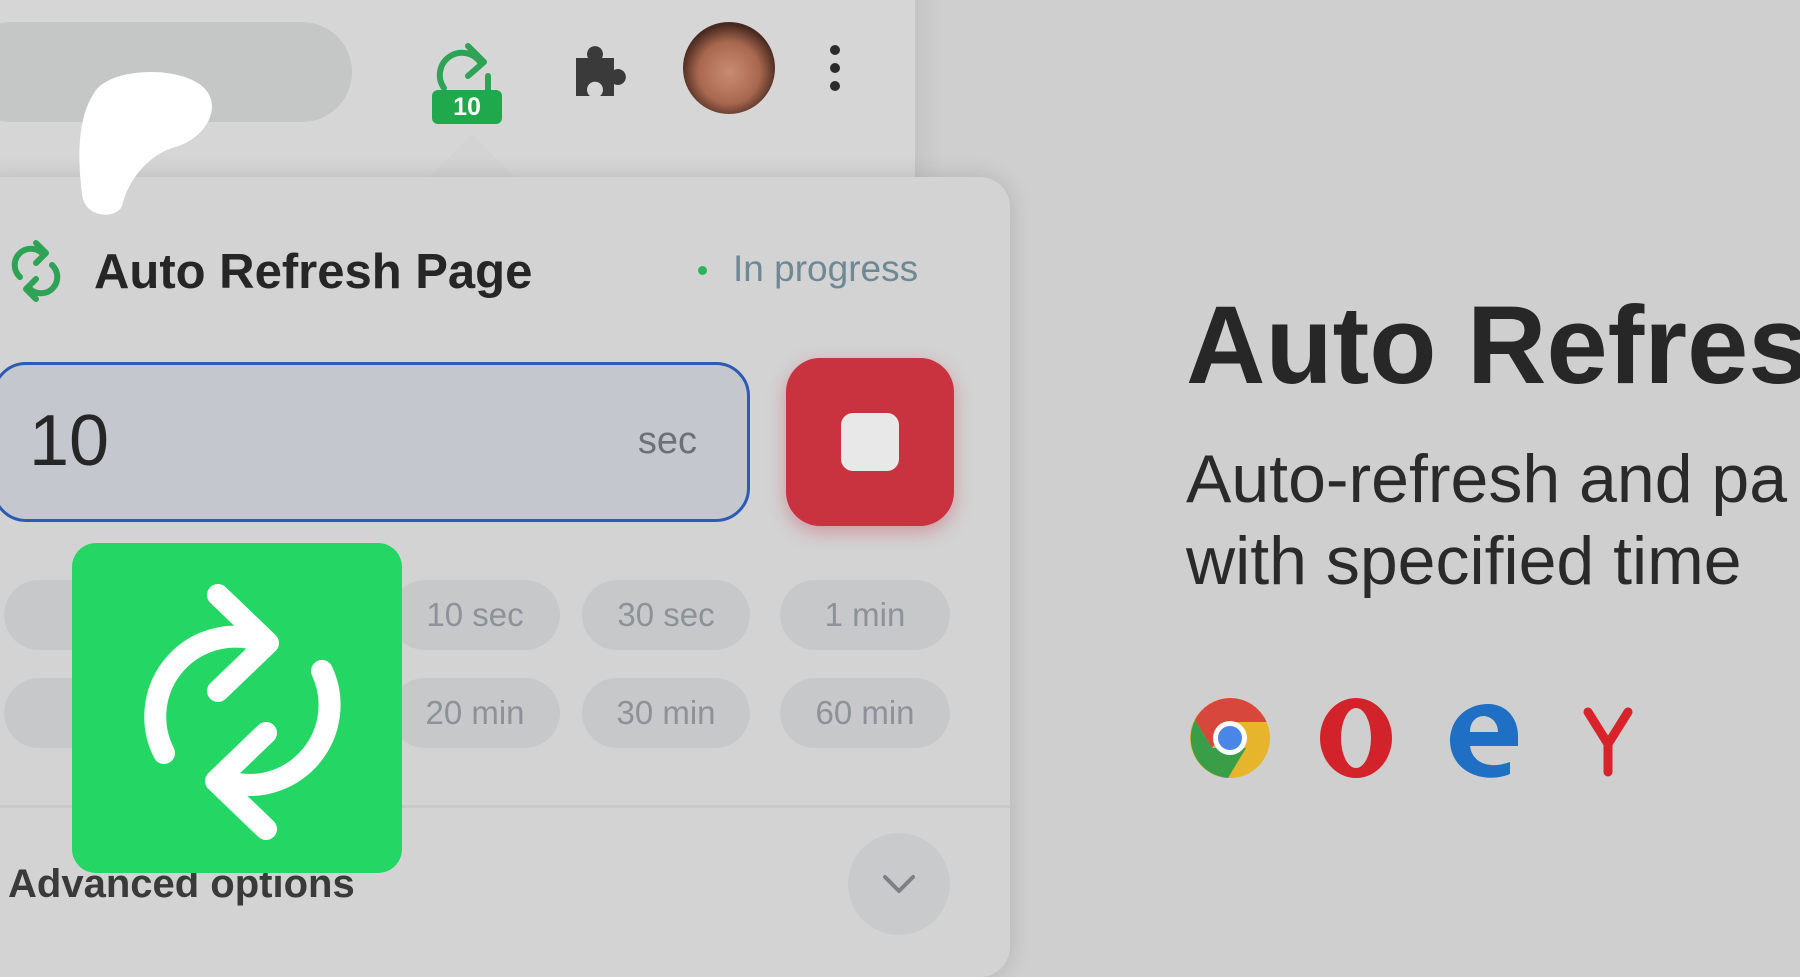 Image resolution: width=1800 pixels, height=977 pixels. I want to click on hero-subtitle-line: with specified time, so click(1464, 561).